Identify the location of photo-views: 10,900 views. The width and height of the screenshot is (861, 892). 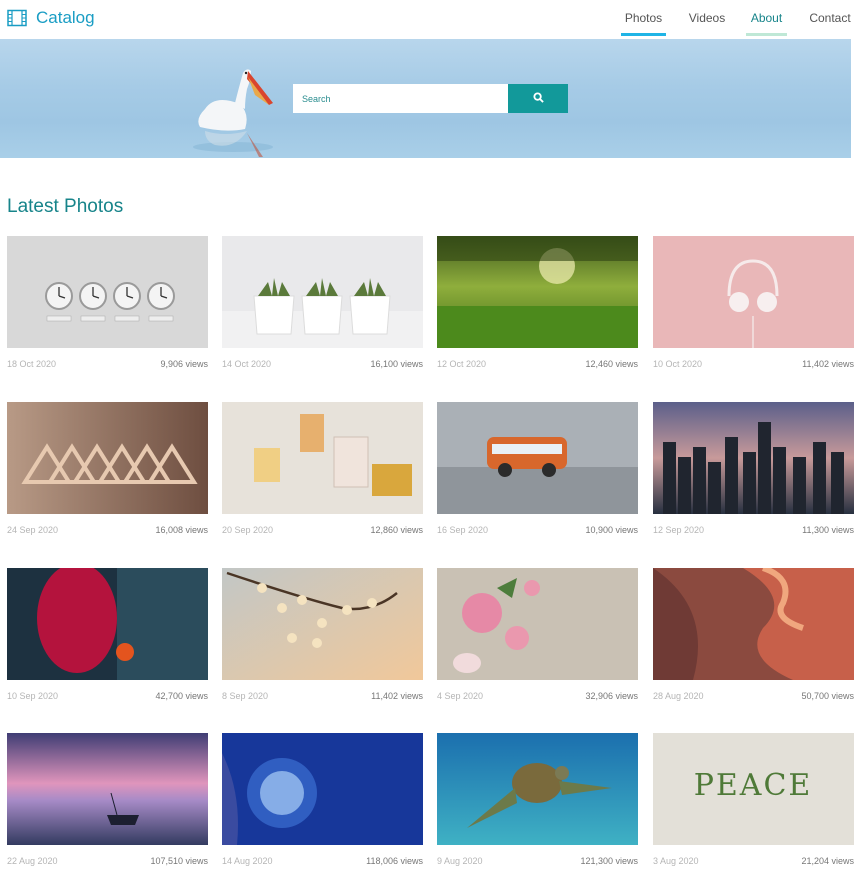
(611, 530).